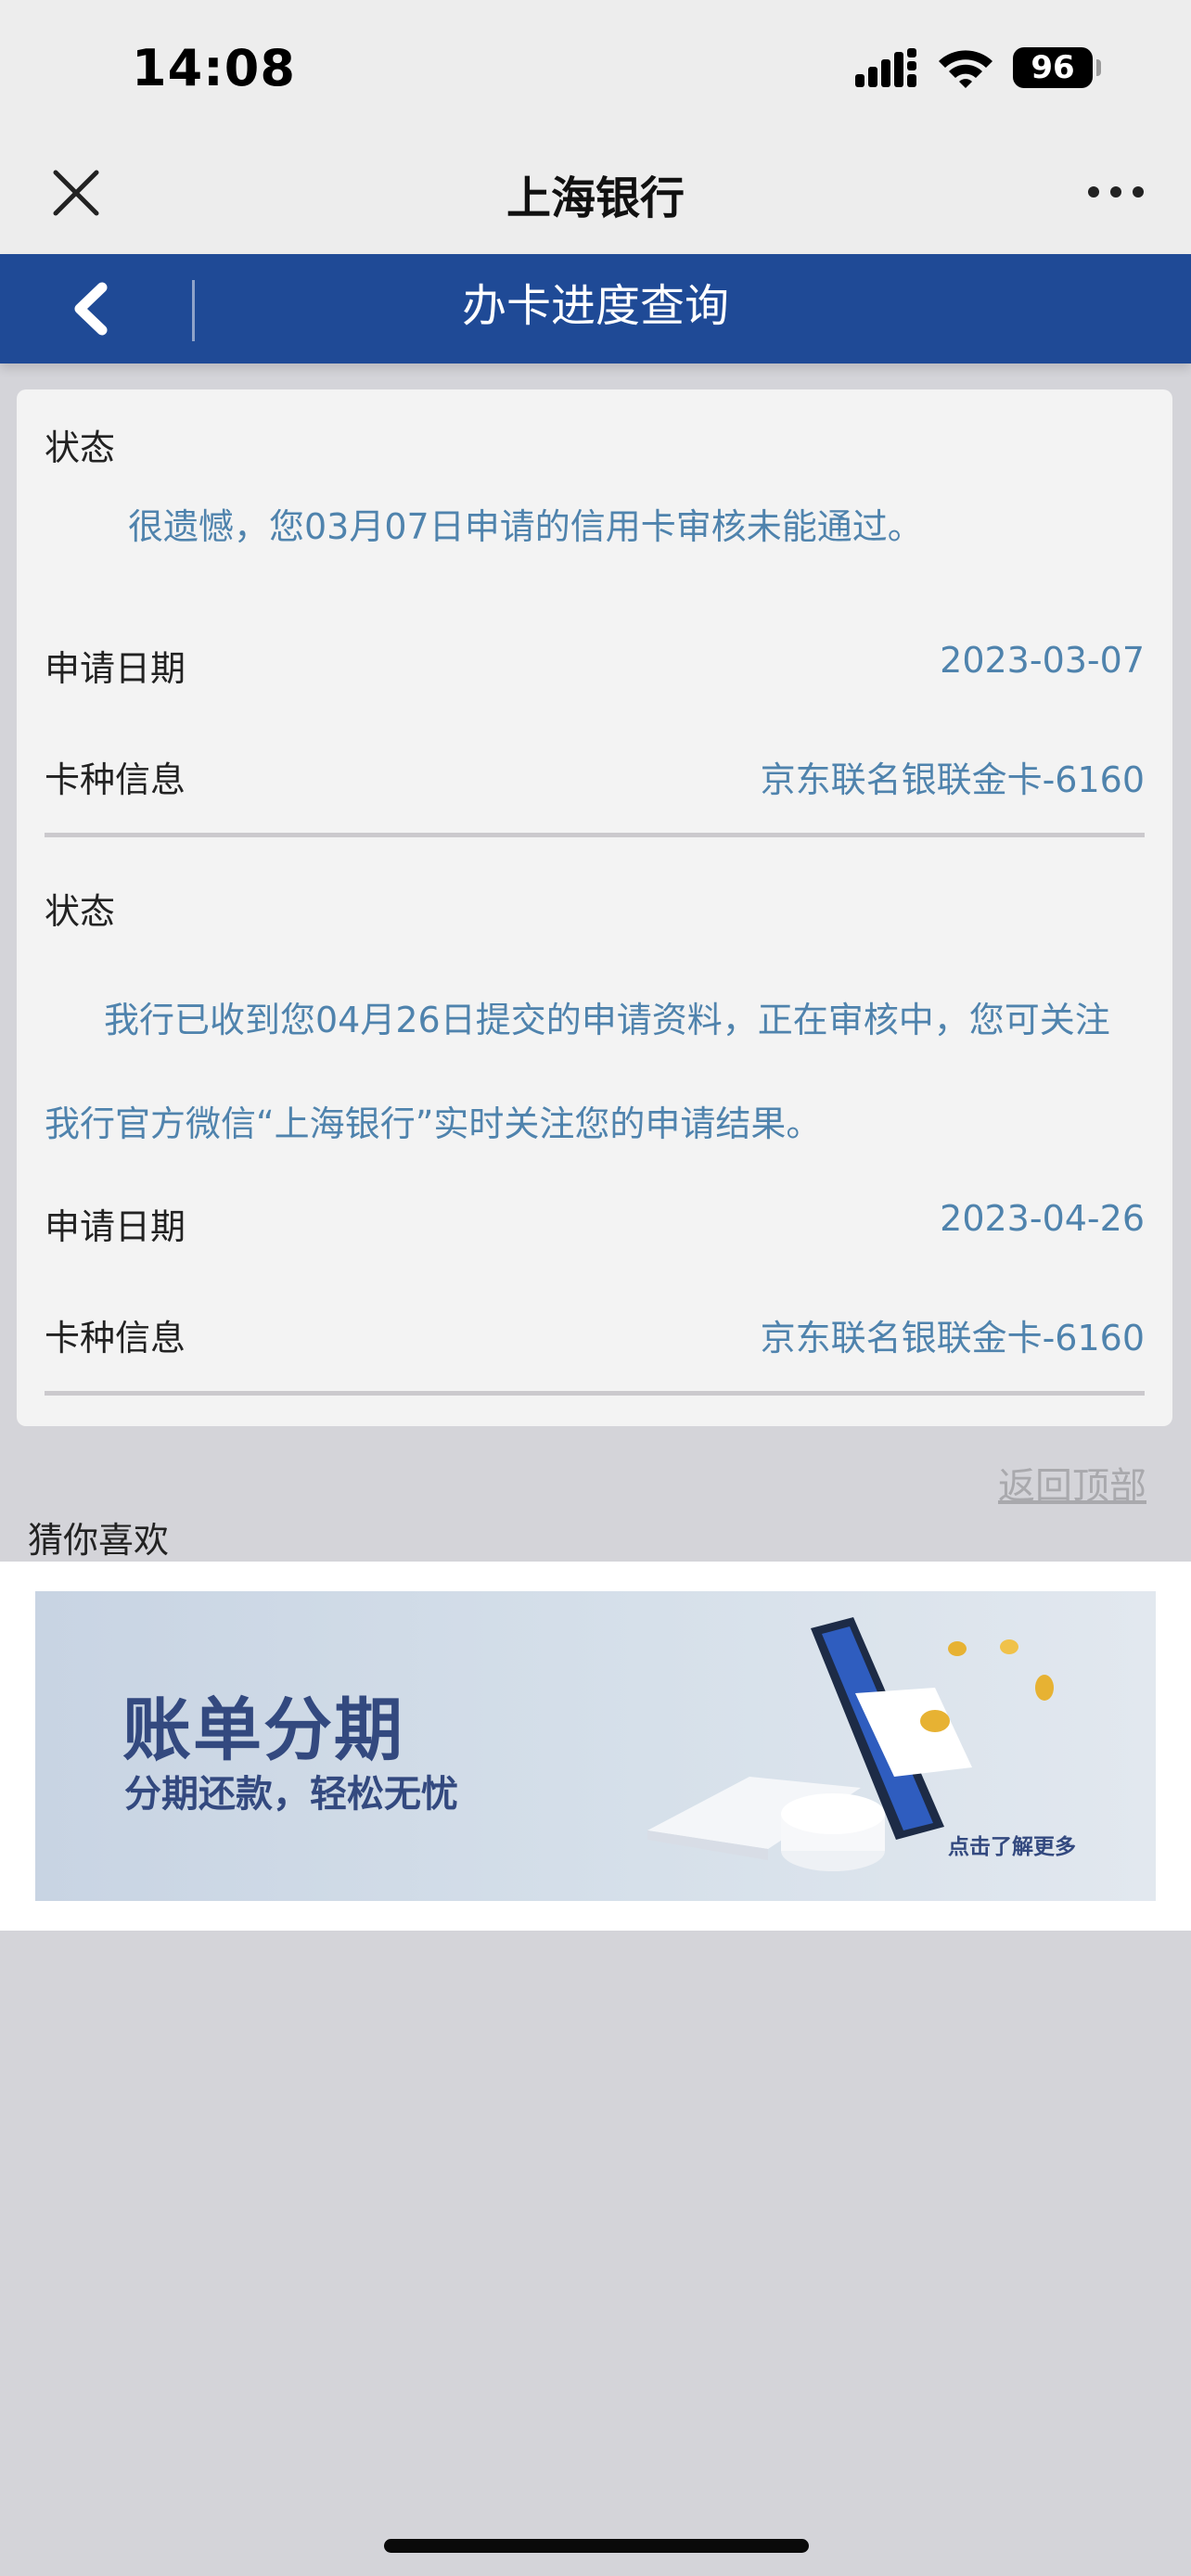 This screenshot has width=1191, height=2576. I want to click on status-message-line-2: 我行官方微信“上海银行”实时关注您的申请结果。, so click(433, 1123).